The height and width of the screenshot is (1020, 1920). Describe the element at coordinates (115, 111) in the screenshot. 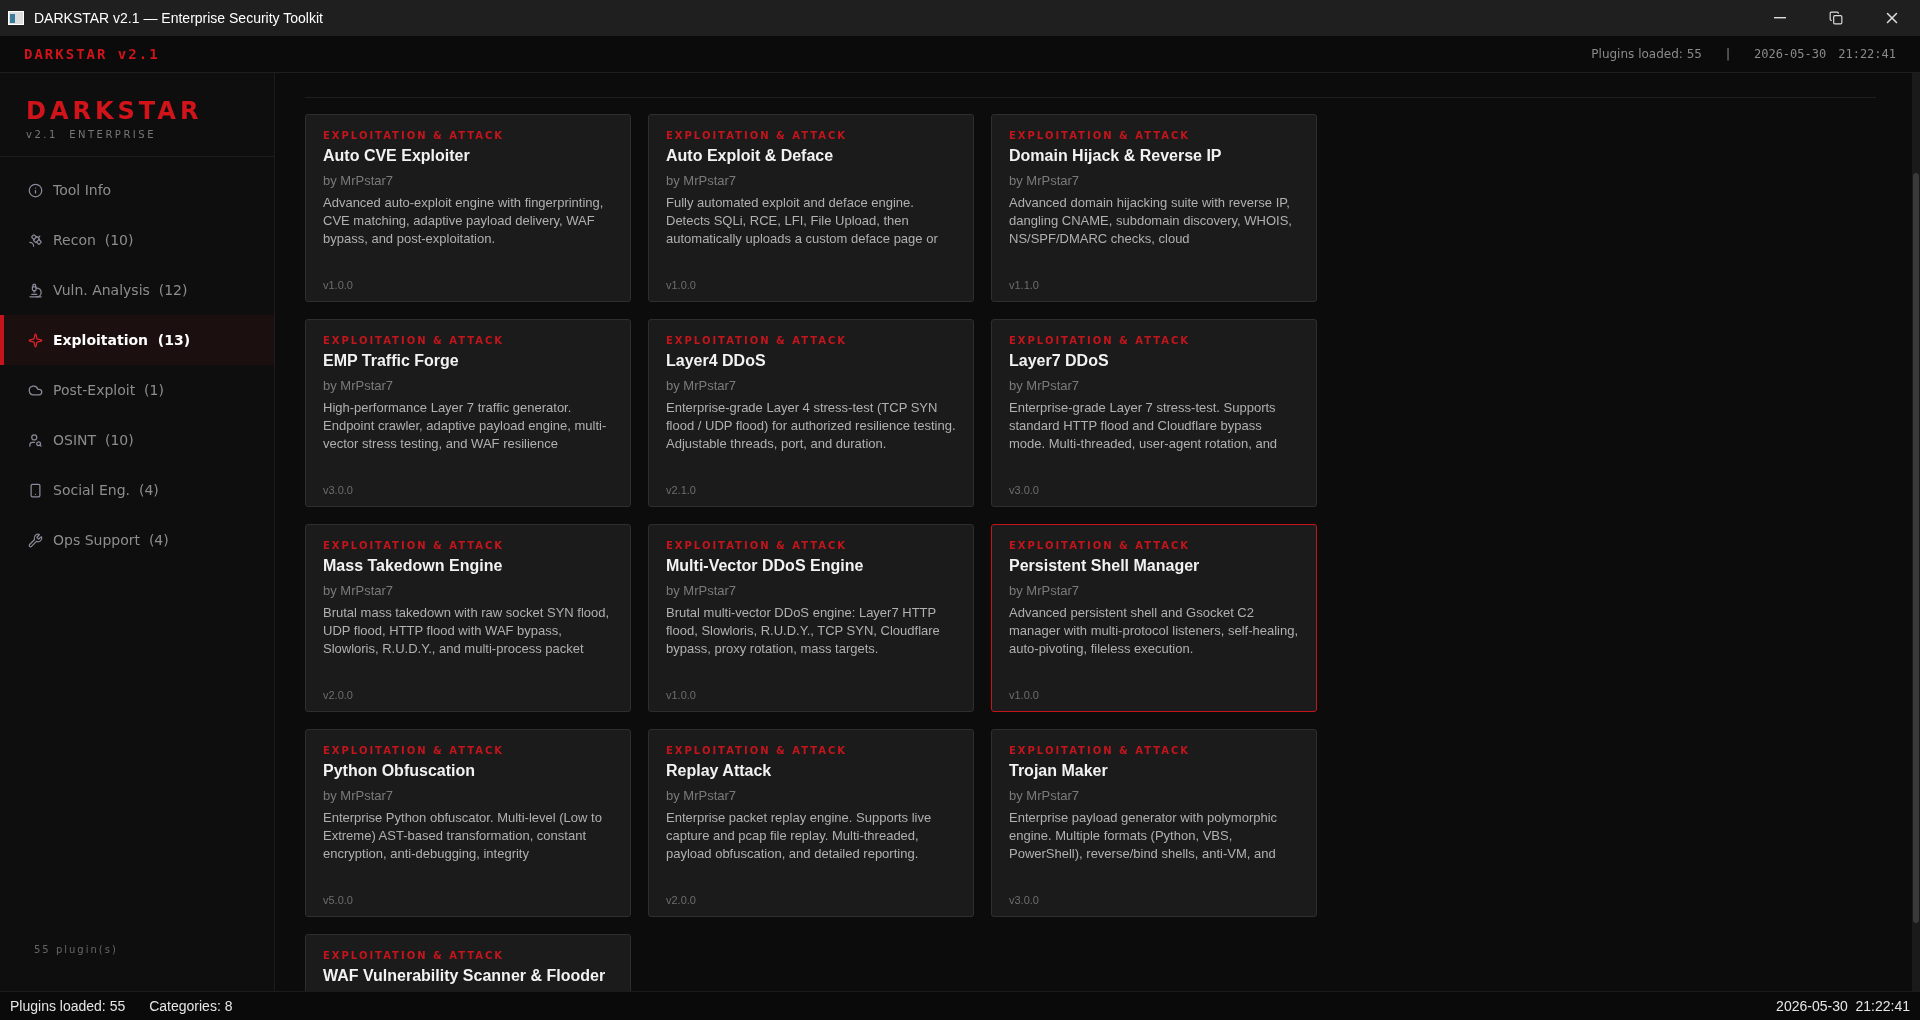

I see `sidebar-logo: DARKSTAR` at that location.